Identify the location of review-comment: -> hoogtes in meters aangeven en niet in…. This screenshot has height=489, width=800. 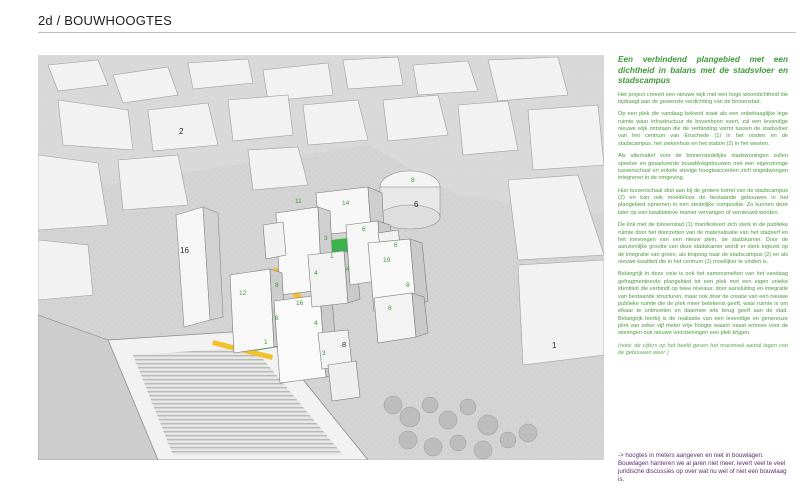
(706, 468).